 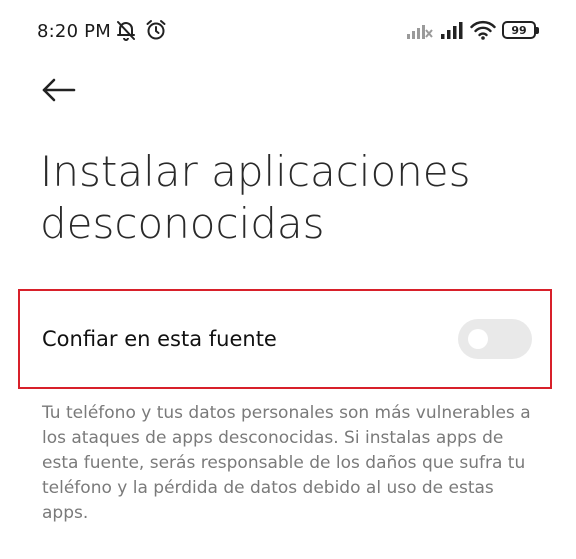 What do you see at coordinates (452, 30) in the screenshot?
I see `signal-icon` at bounding box center [452, 30].